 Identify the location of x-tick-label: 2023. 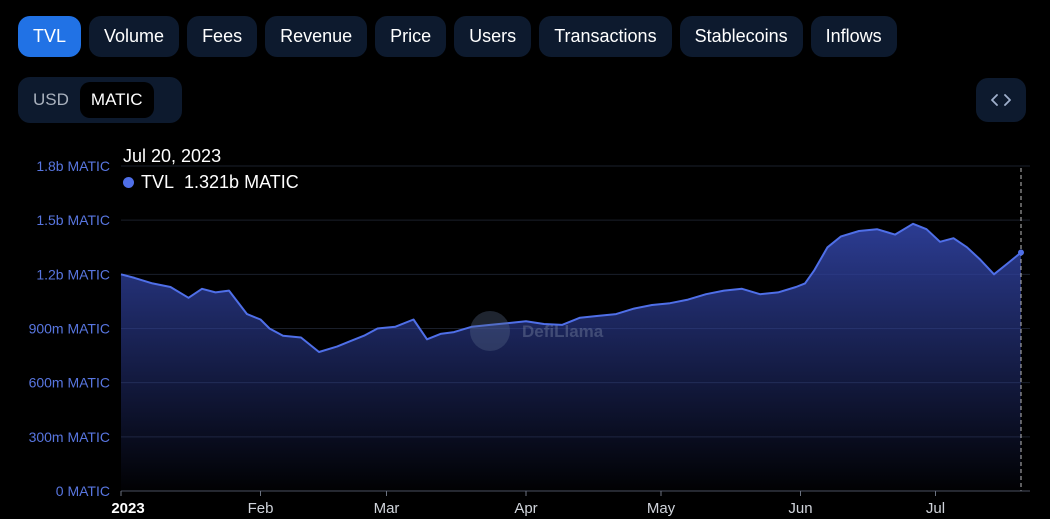
(127, 508).